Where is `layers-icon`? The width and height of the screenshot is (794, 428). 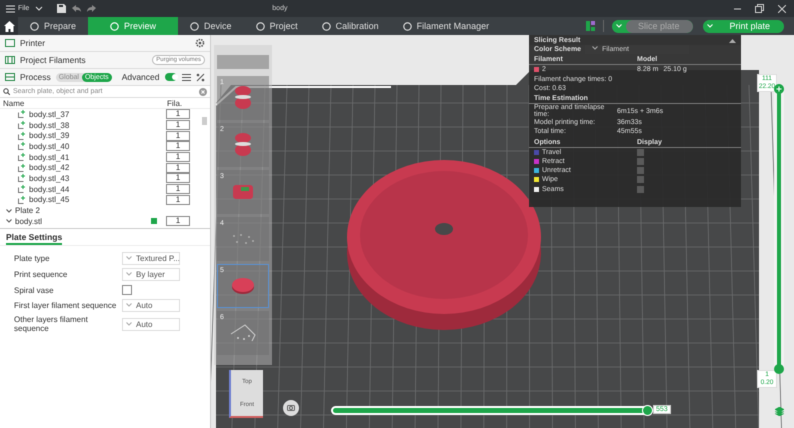
layers-icon is located at coordinates (779, 411).